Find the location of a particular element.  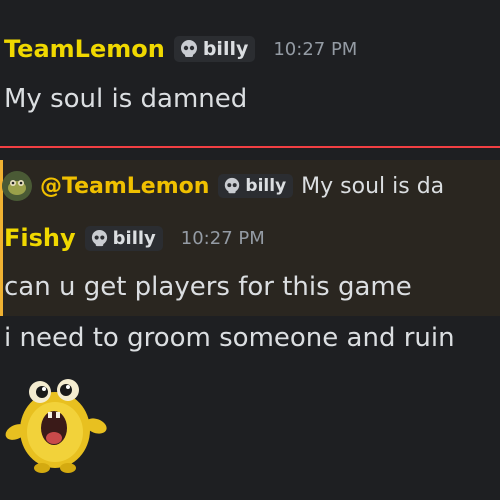

message-text: i need to groom someone and ruin is located at coordinates (229, 338).